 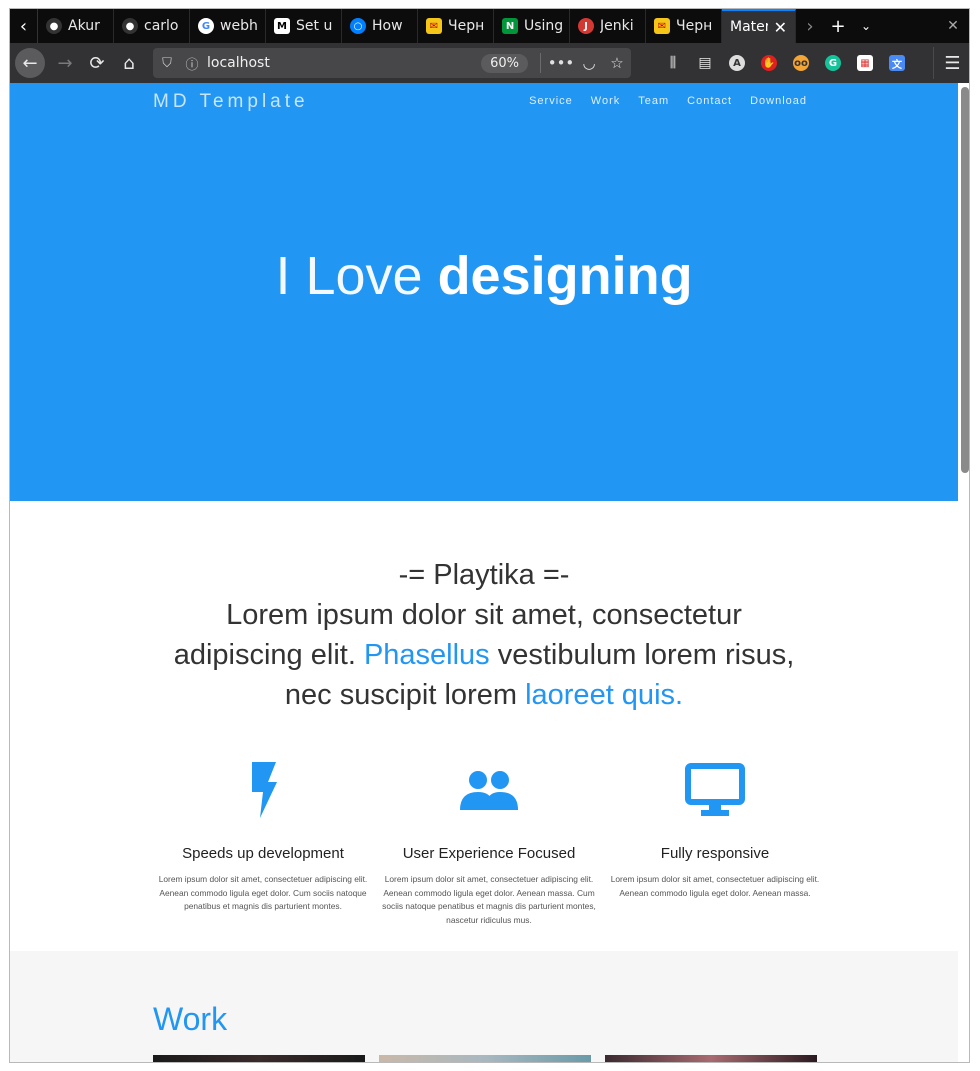 I want to click on sidebar-icon: ▤, so click(x=705, y=63).